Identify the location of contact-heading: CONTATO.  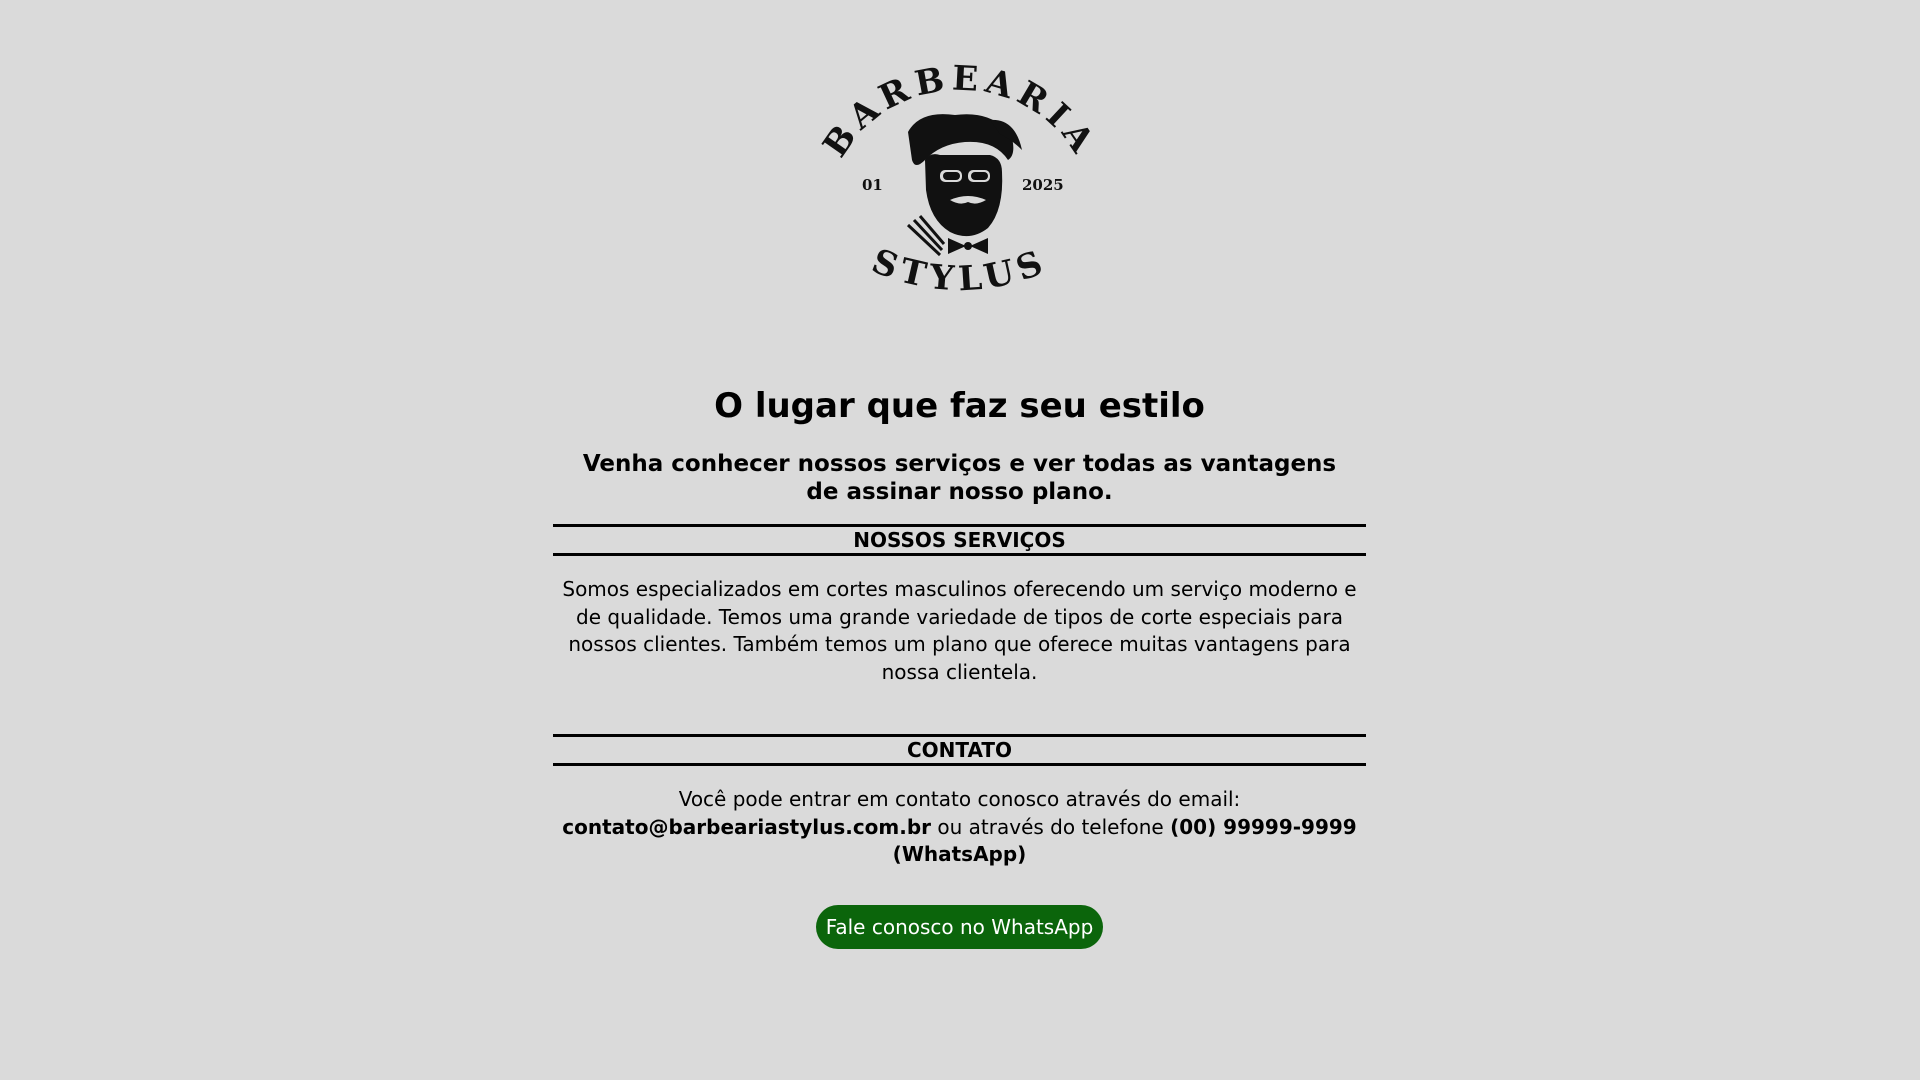
(959, 750).